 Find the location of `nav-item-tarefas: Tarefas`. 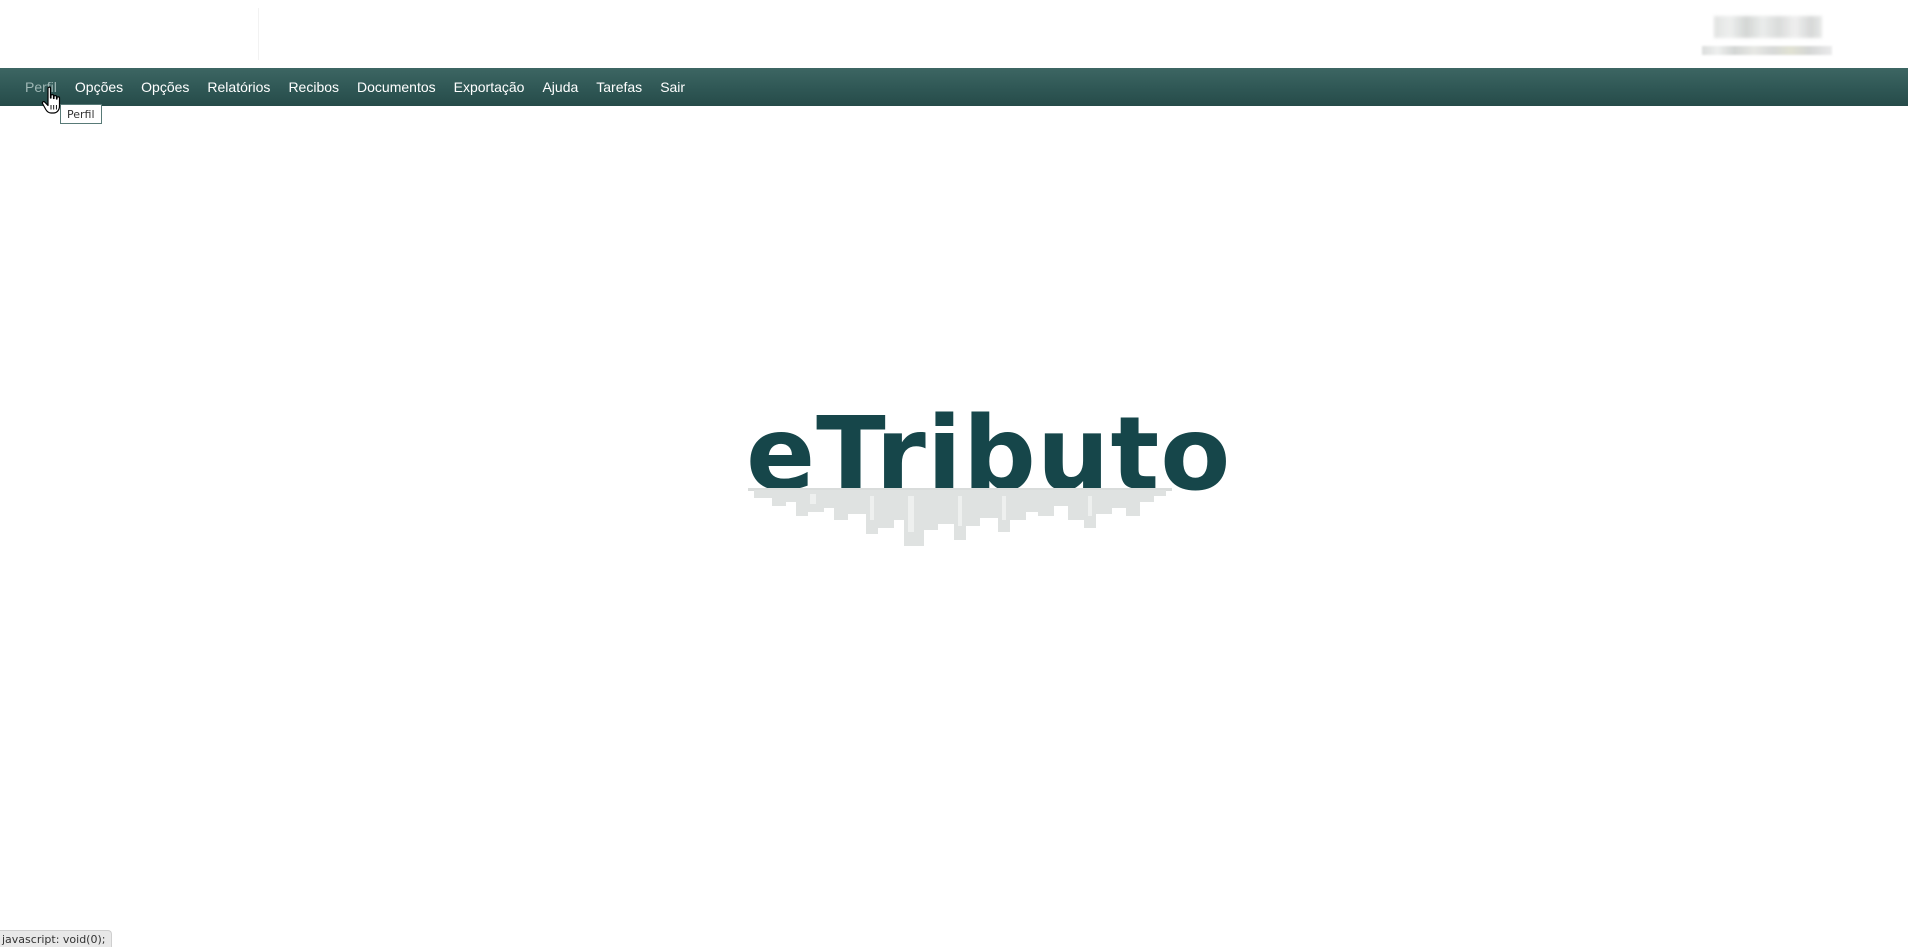

nav-item-tarefas: Tarefas is located at coordinates (619, 87).